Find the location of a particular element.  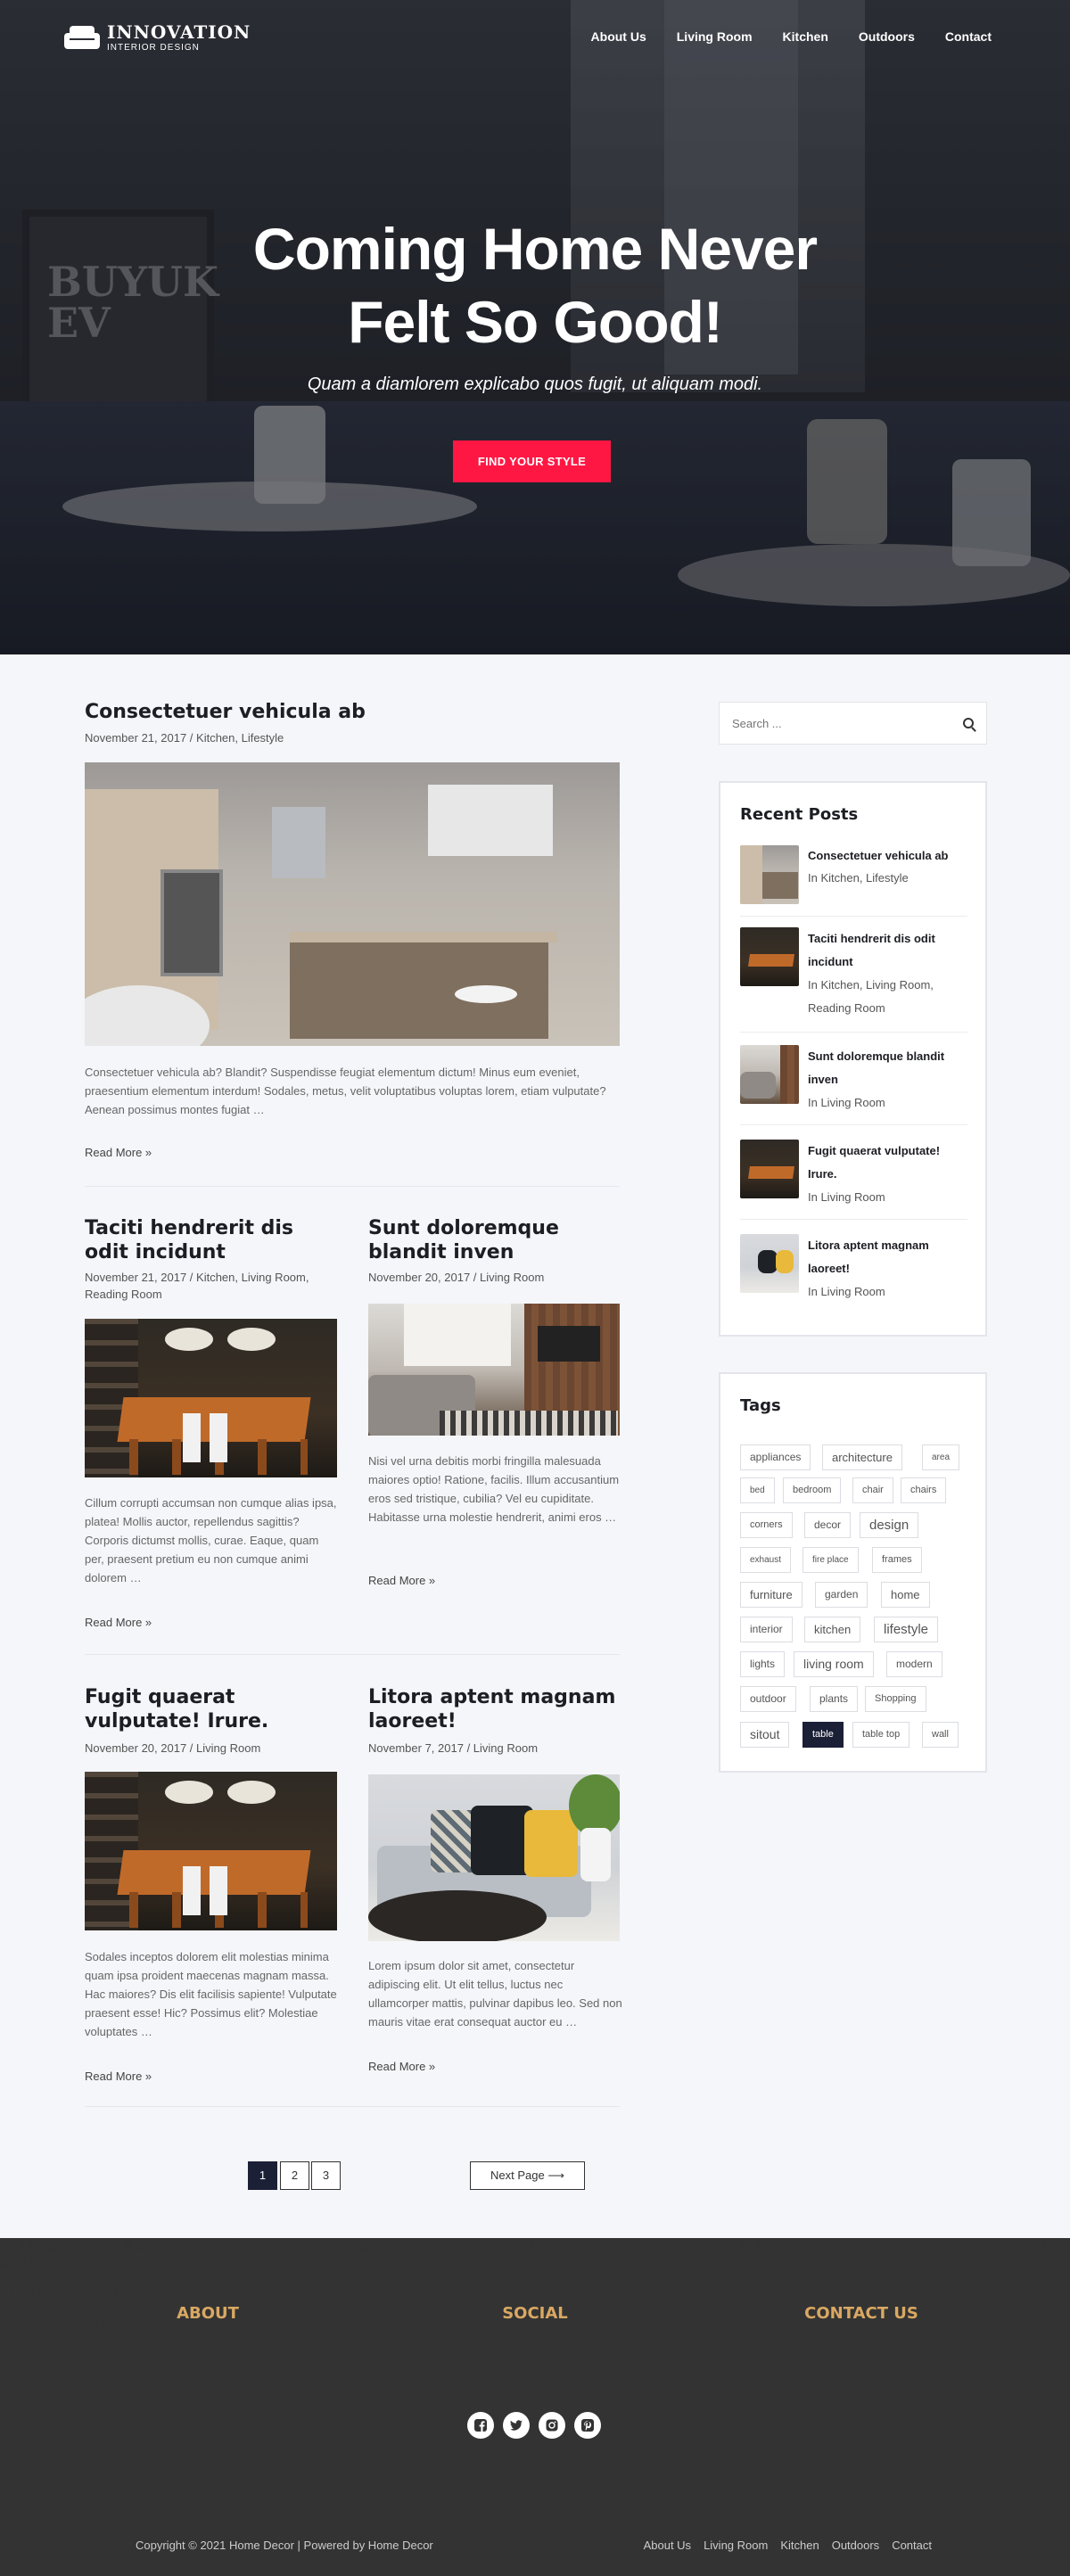

recent-post-title: Litora aptent magnam laoreet! is located at coordinates (888, 1257).